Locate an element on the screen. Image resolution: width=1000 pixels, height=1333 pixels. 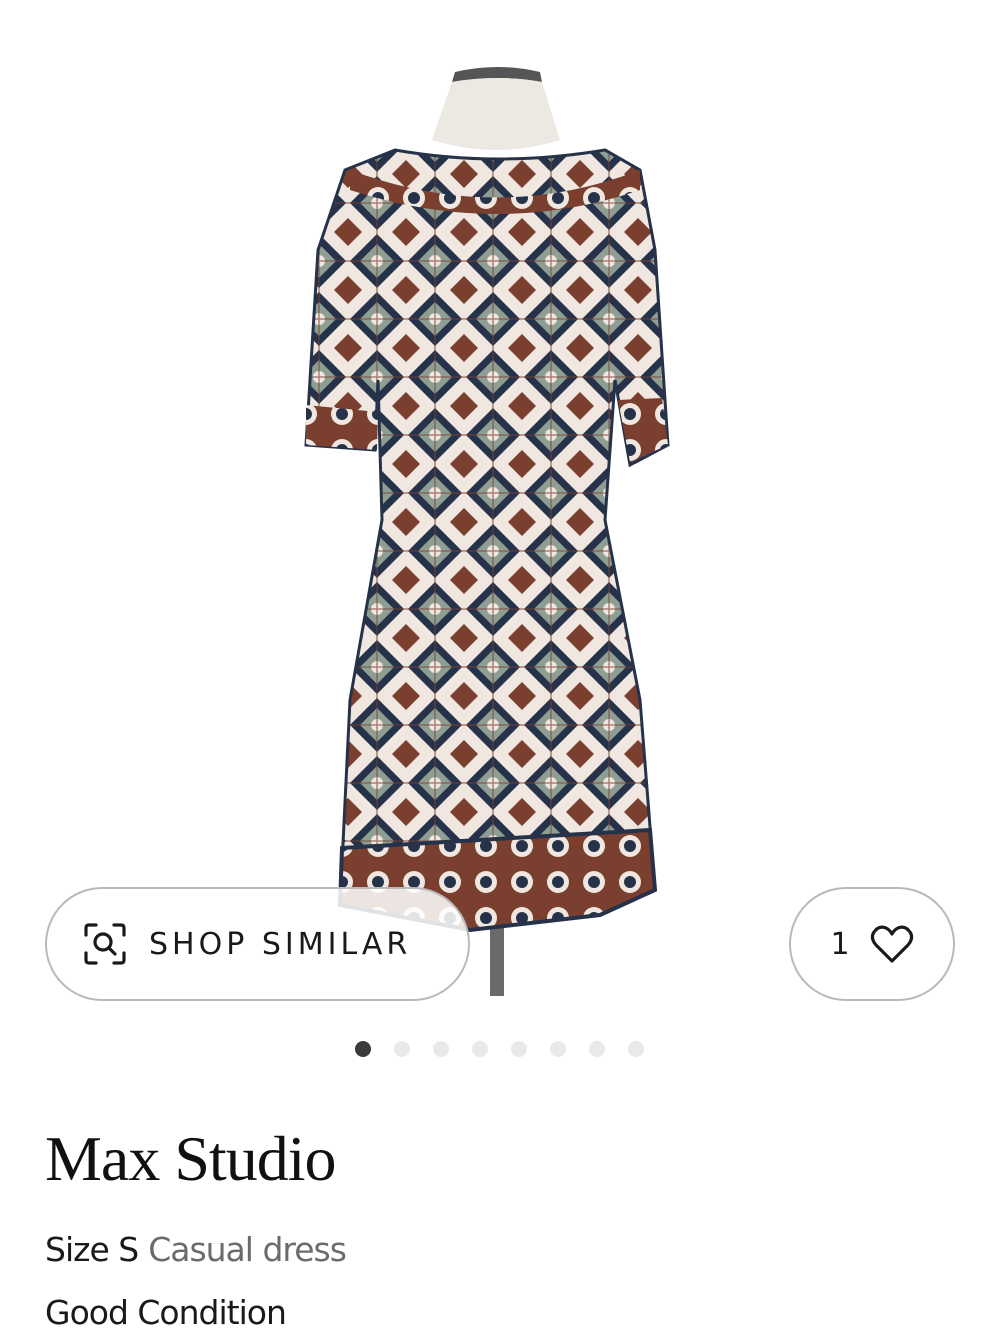
favorite-count: 1 is located at coordinates (840, 944).